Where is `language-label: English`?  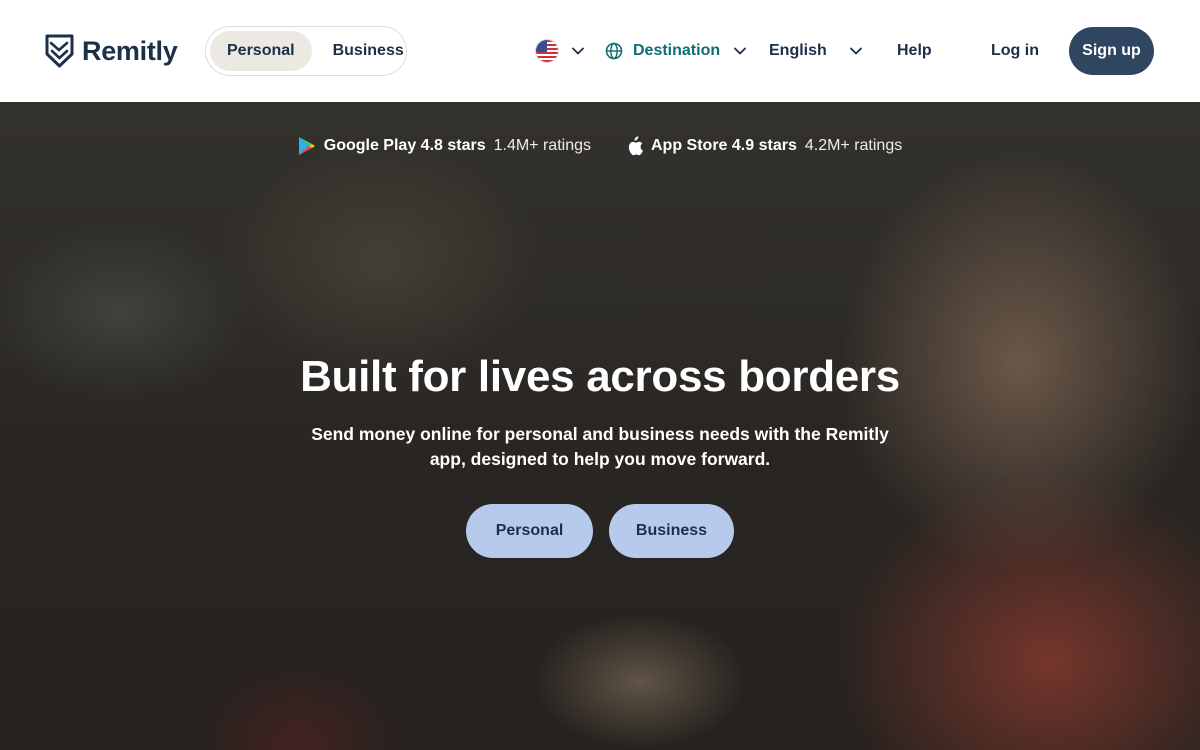
language-label: English is located at coordinates (798, 50).